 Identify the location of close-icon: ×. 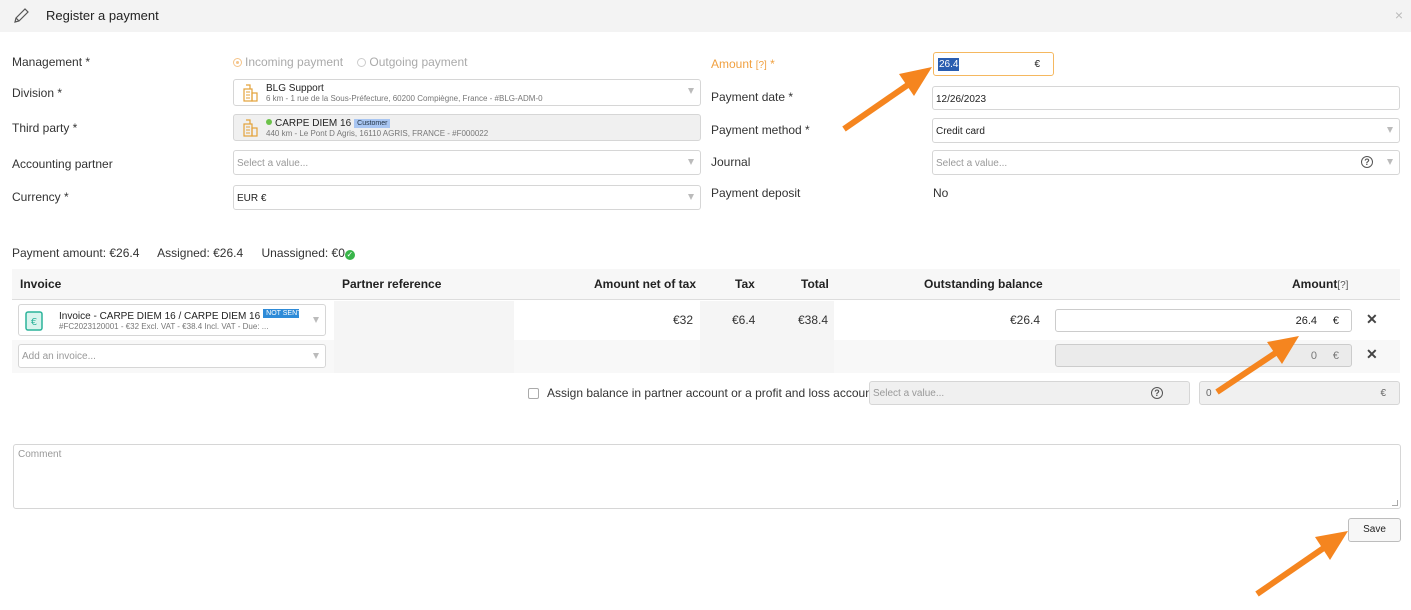
(1399, 15).